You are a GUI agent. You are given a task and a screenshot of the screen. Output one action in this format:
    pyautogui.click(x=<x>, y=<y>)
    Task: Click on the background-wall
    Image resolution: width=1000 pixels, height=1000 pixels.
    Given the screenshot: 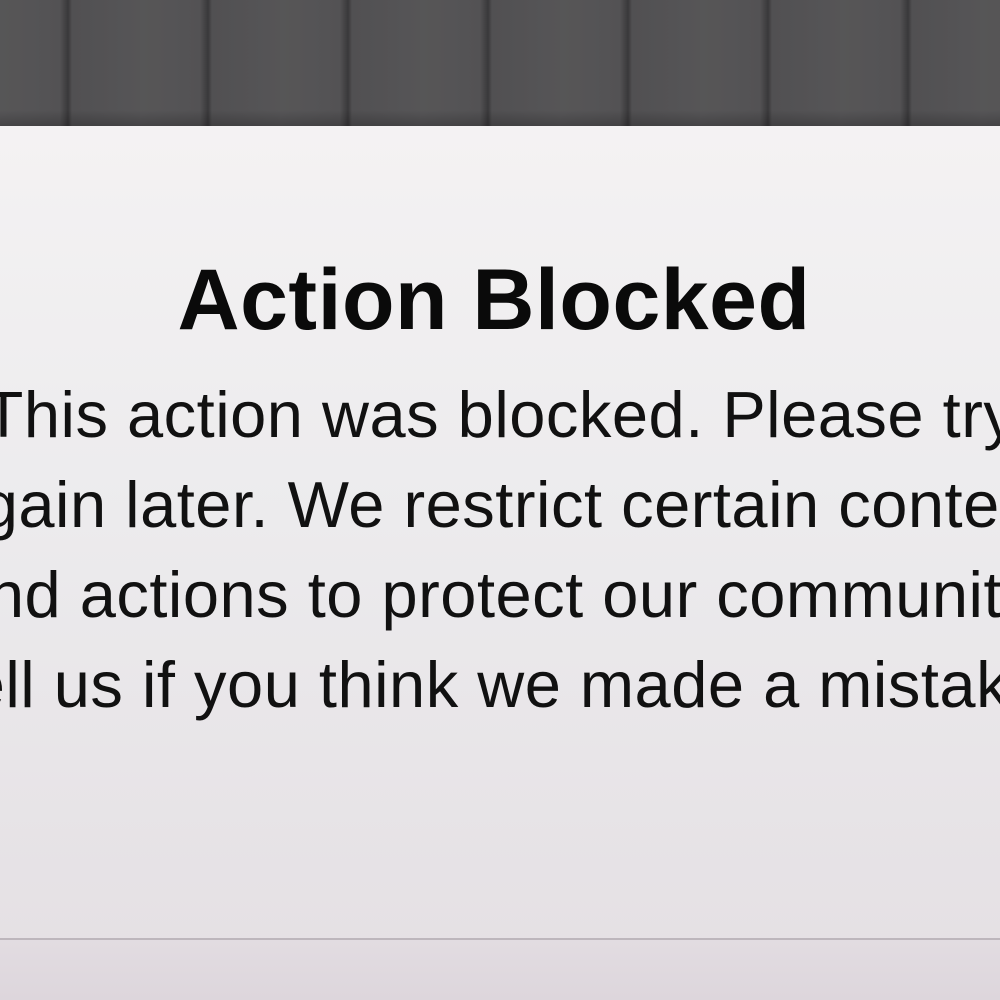 What is the action you would take?
    pyautogui.click(x=500, y=65)
    